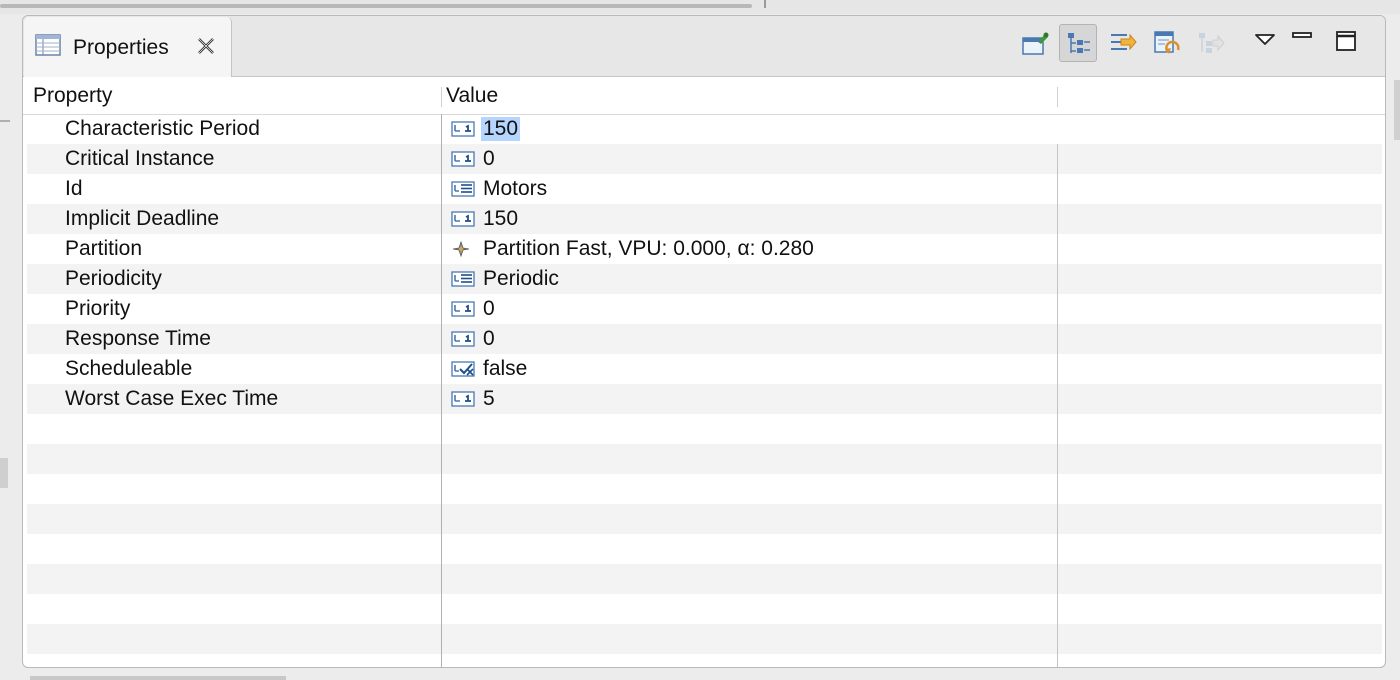 The width and height of the screenshot is (1400, 680). Describe the element at coordinates (704, 339) in the screenshot. I see `table-row: Response Time 0` at that location.